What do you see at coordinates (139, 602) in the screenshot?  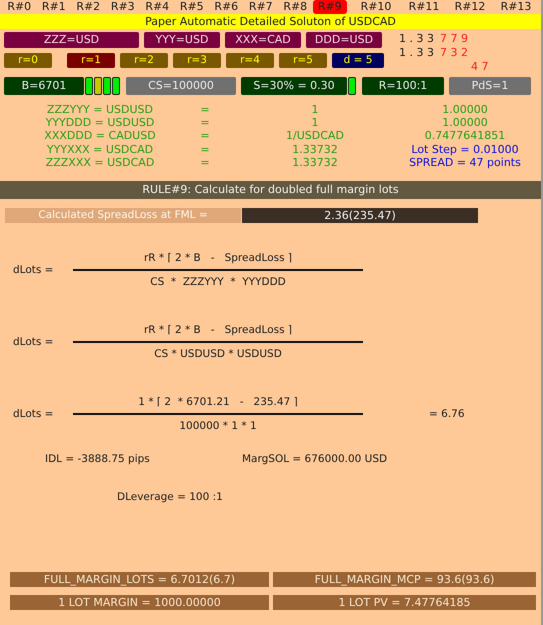 I see `summary-bar: 1 LOT MARGIN = 1000.00000` at bounding box center [139, 602].